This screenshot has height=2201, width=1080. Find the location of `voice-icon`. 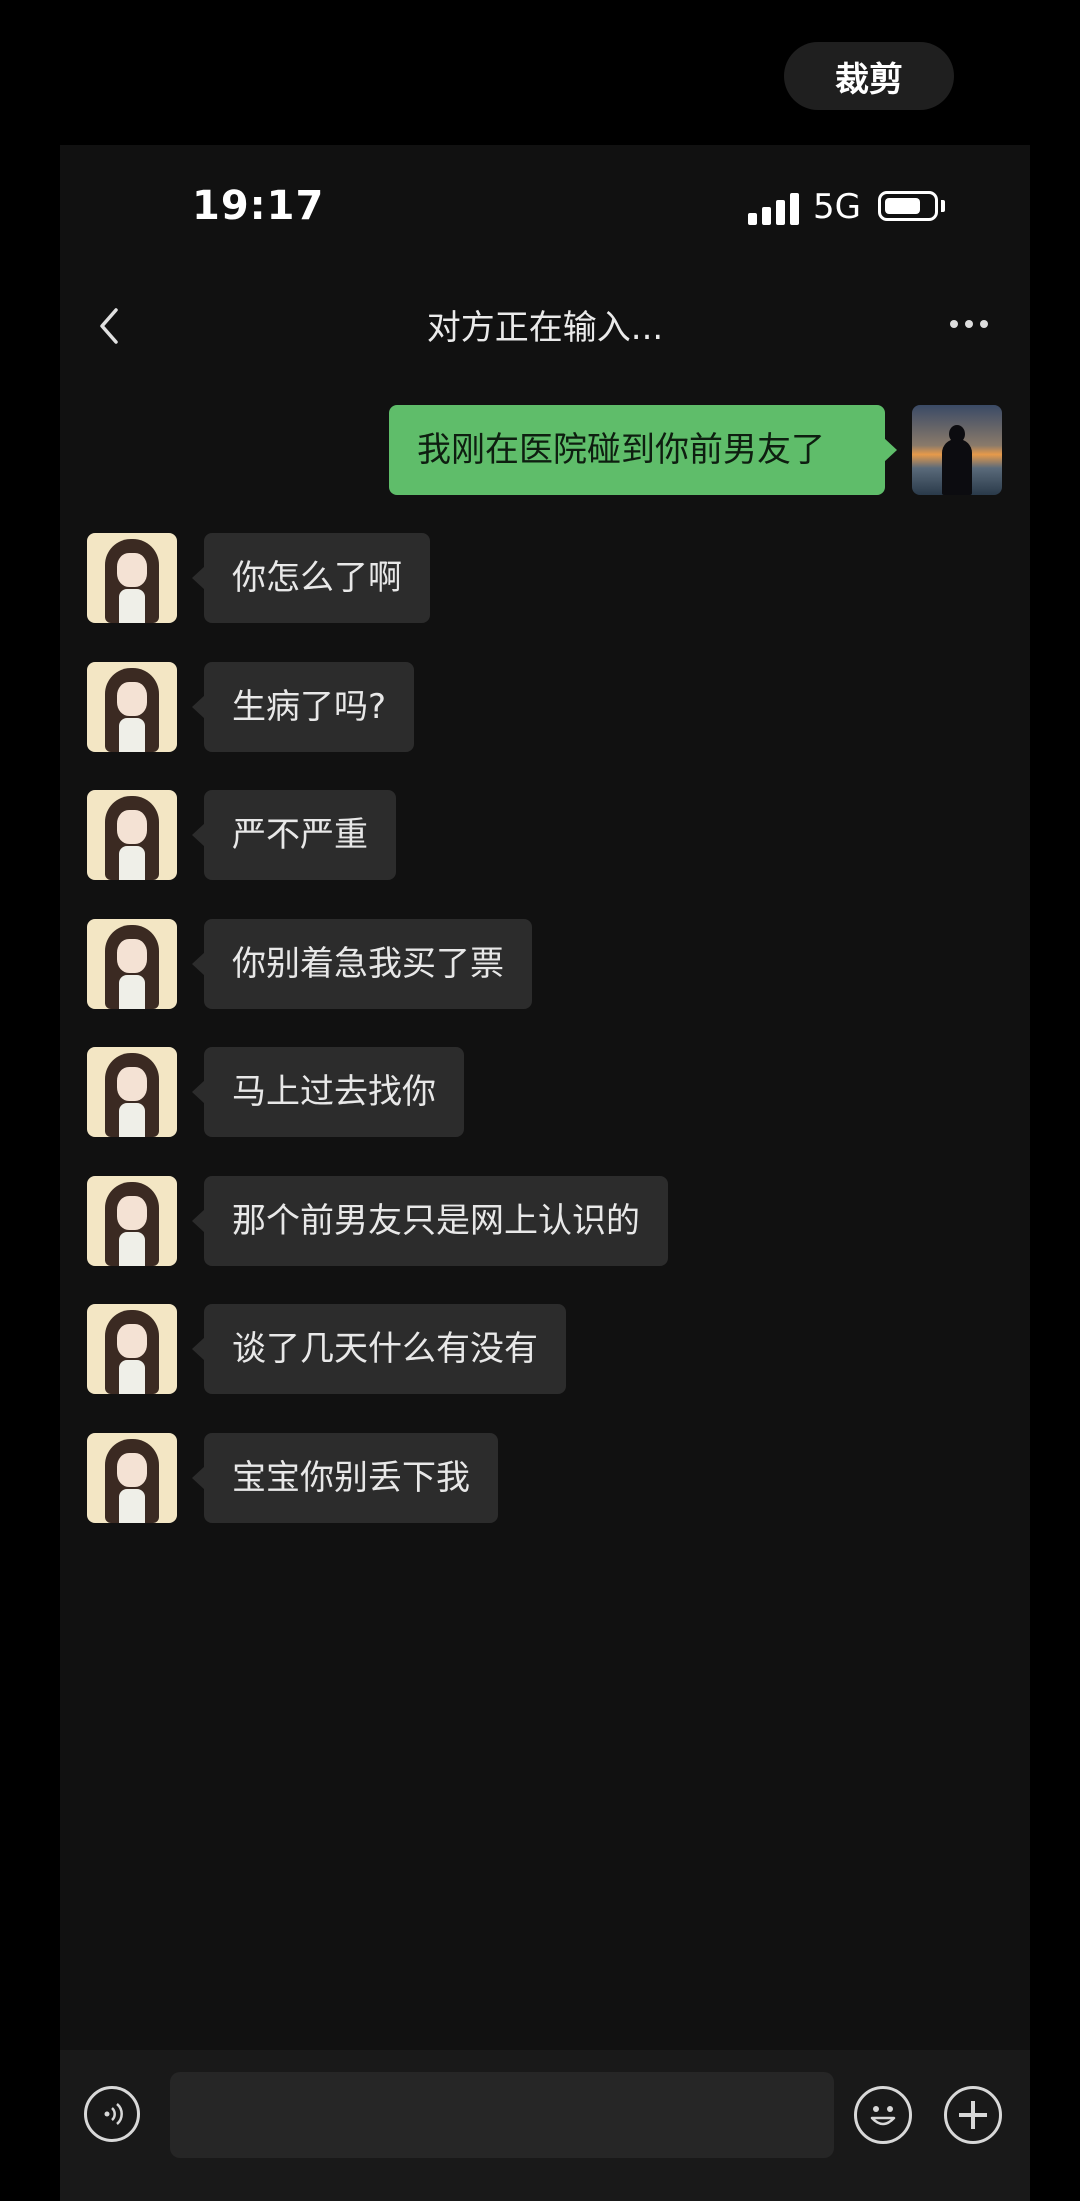

voice-icon is located at coordinates (112, 2114).